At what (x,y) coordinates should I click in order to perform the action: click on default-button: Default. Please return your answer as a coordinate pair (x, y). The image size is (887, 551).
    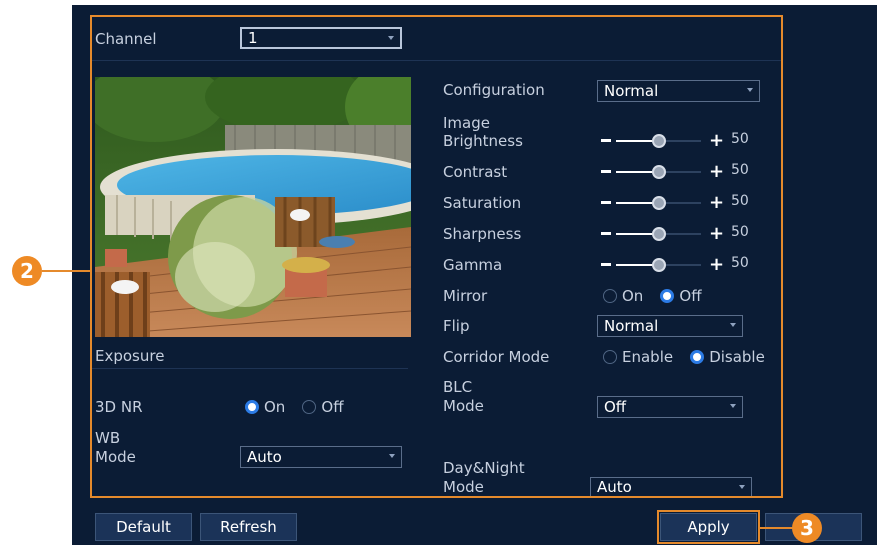
    Looking at the image, I should click on (143, 527).